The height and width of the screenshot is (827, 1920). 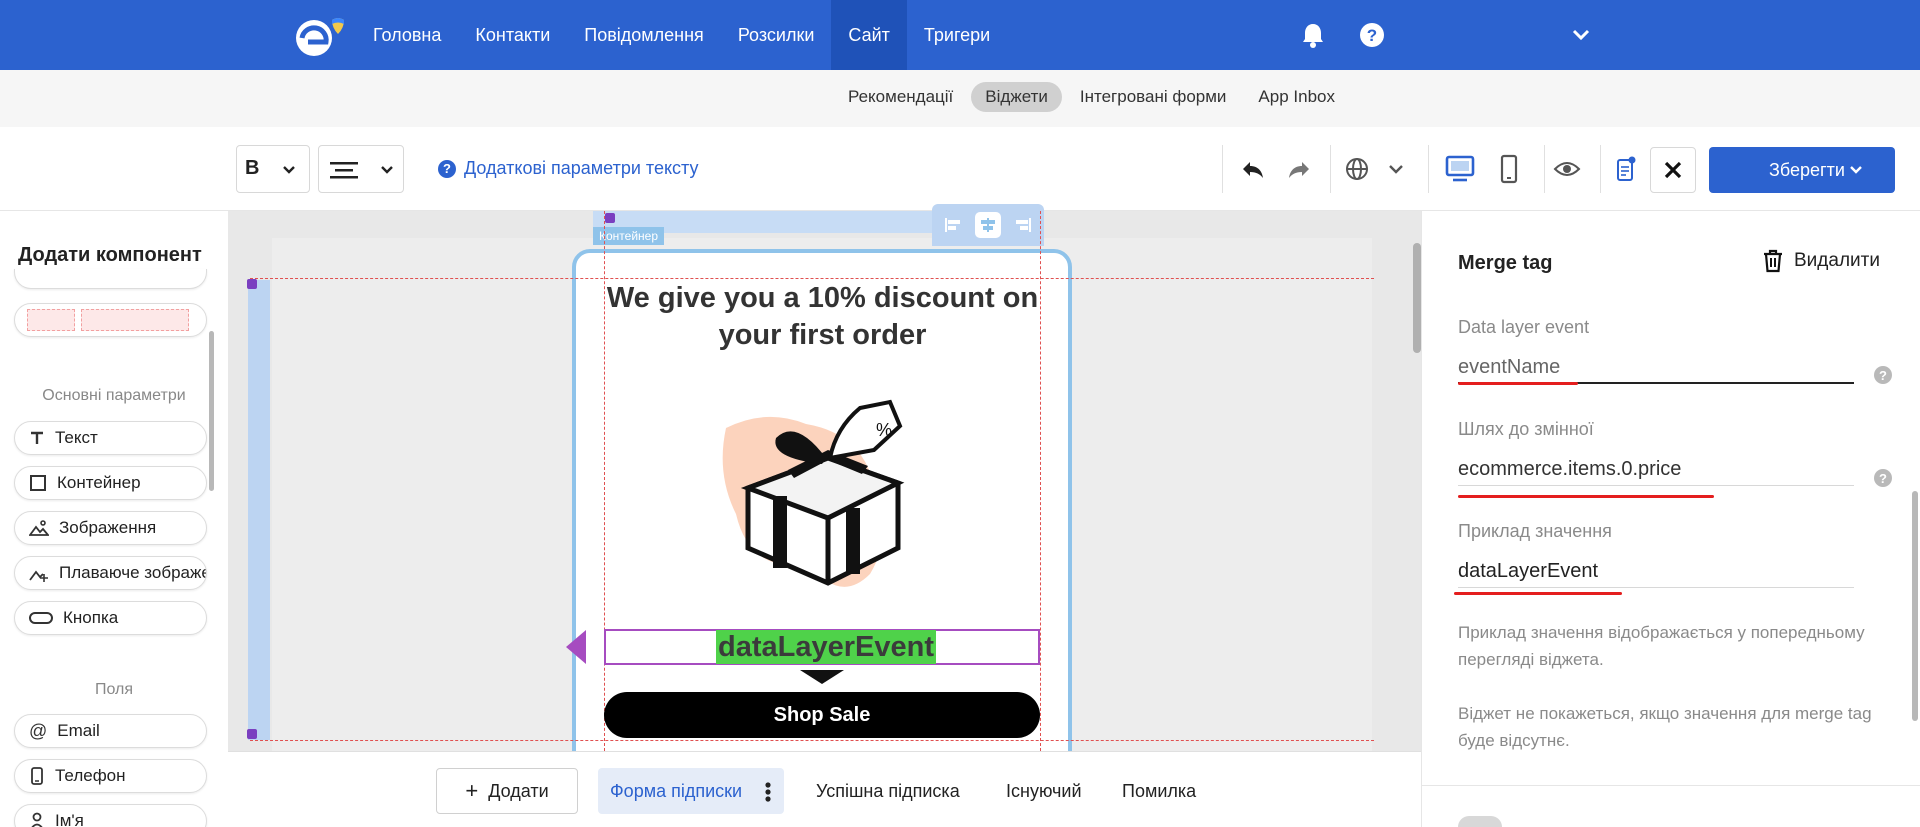 What do you see at coordinates (1016, 97) in the screenshot?
I see `subnav-widgets: Віджети` at bounding box center [1016, 97].